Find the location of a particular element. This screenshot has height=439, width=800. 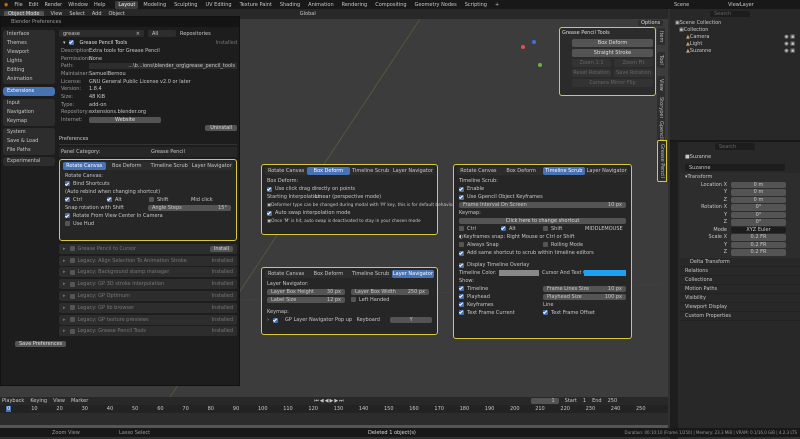

frame-lines-size-field: Frame Lines Size 10 px is located at coordinates (584, 289).